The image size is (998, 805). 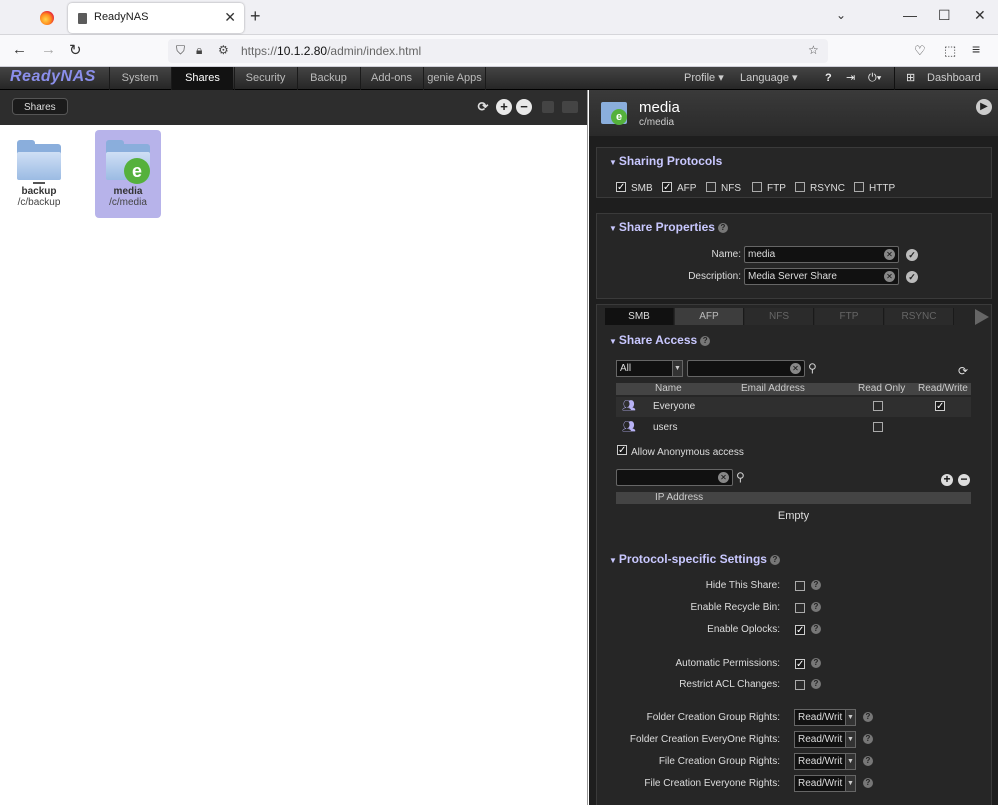 I want to click on reload-icon: ↻, so click(x=75, y=50).